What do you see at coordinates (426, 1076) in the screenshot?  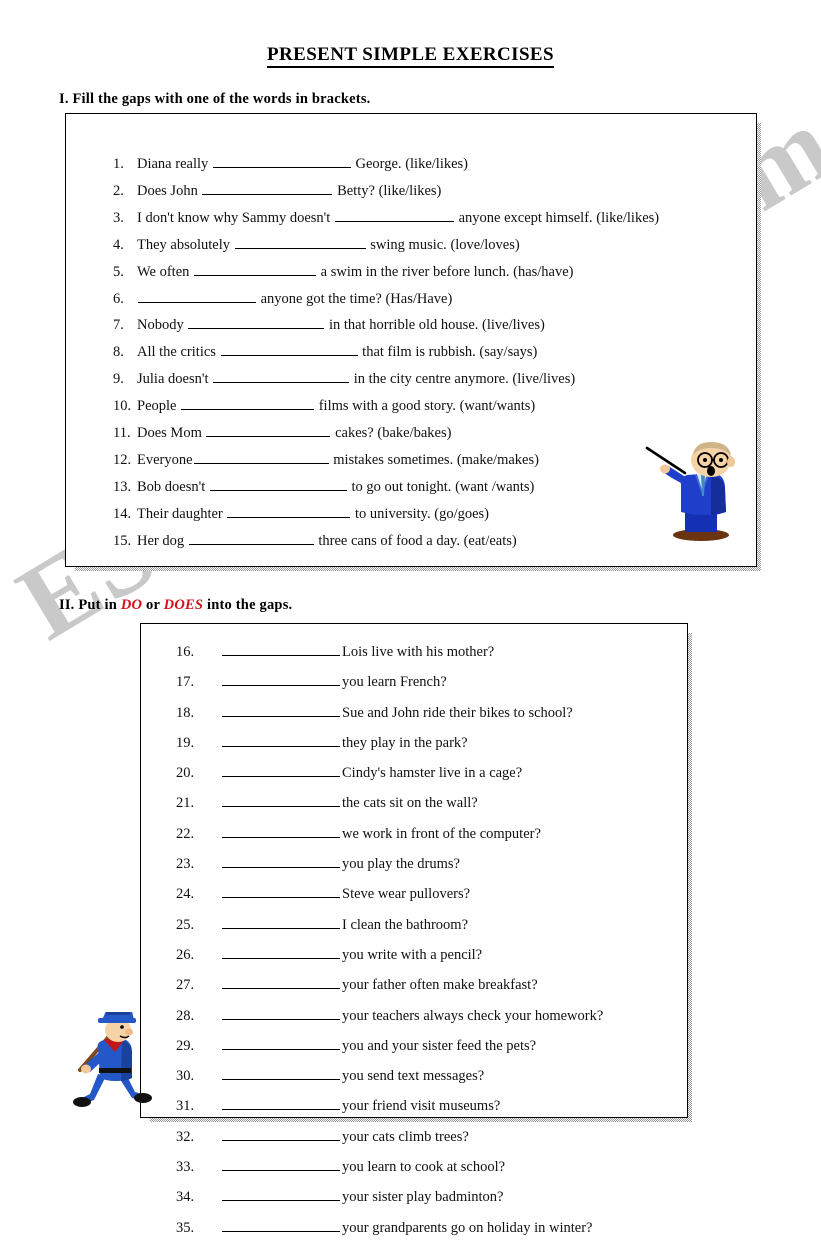 I see `exercise-2-item: 30. you send text messages?` at bounding box center [426, 1076].